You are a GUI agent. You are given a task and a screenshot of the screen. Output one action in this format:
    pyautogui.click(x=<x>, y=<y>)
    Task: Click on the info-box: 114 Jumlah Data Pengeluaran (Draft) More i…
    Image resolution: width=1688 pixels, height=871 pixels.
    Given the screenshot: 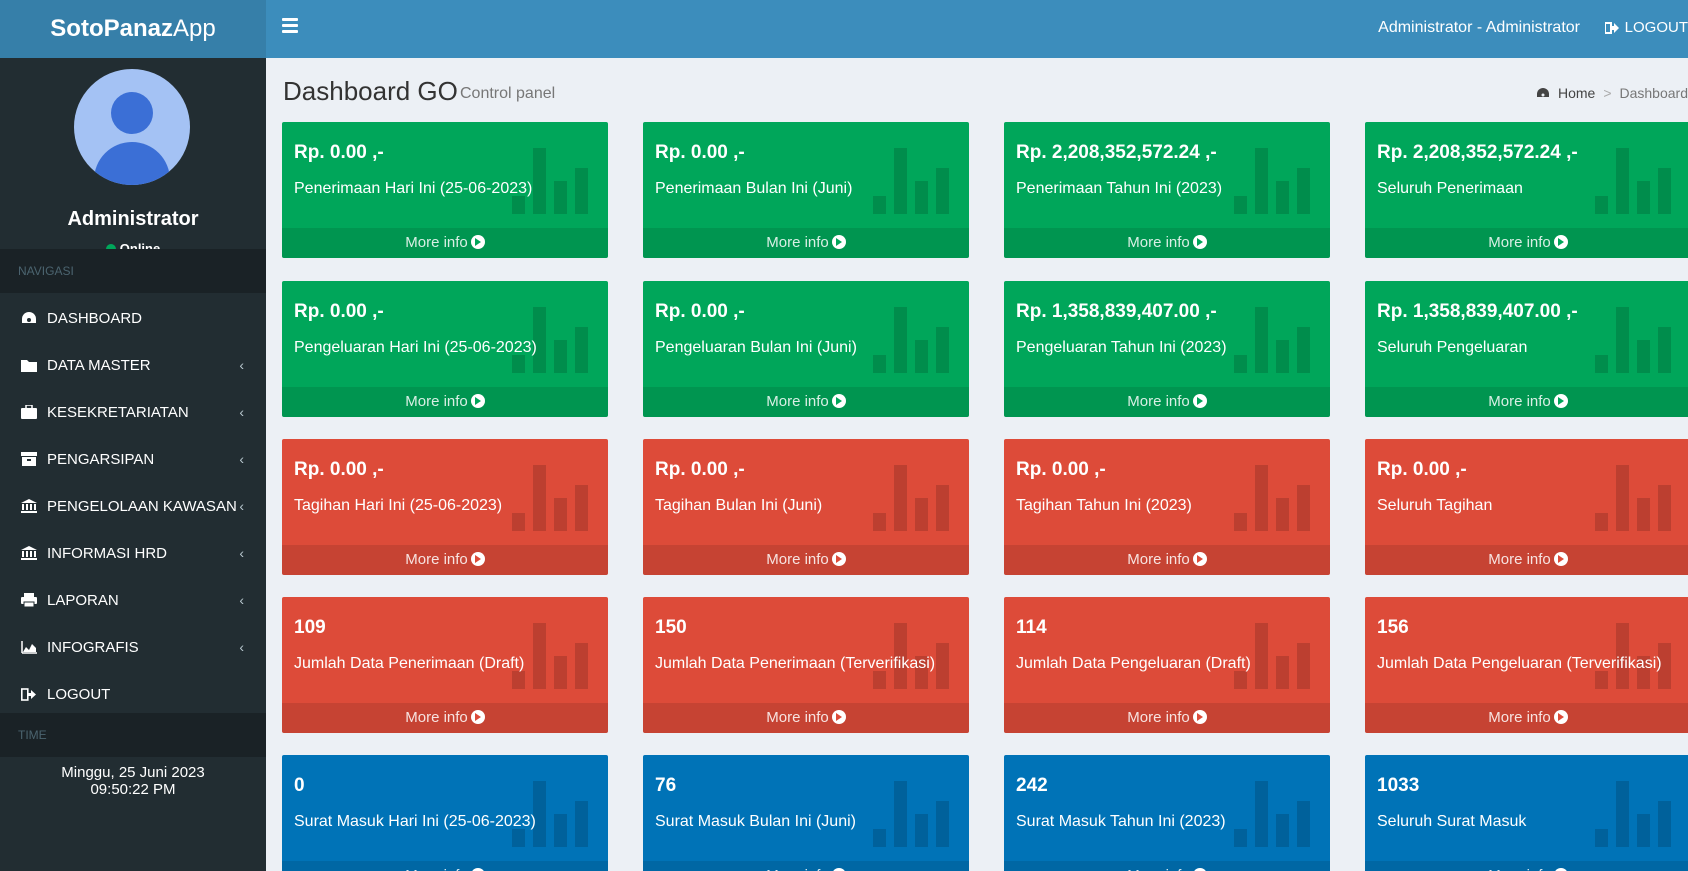 What is the action you would take?
    pyautogui.click(x=1167, y=665)
    